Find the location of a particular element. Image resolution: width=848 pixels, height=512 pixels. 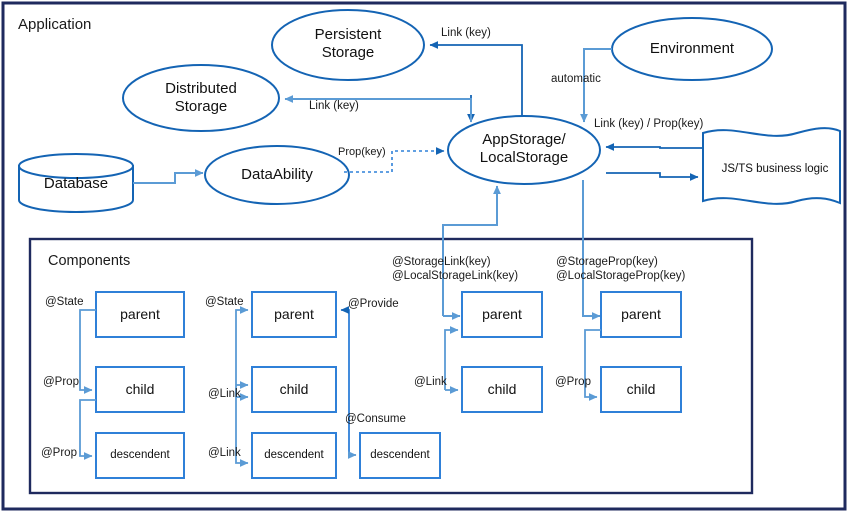

edge-g2-provide-to-parent is located at coordinates (345, 380).